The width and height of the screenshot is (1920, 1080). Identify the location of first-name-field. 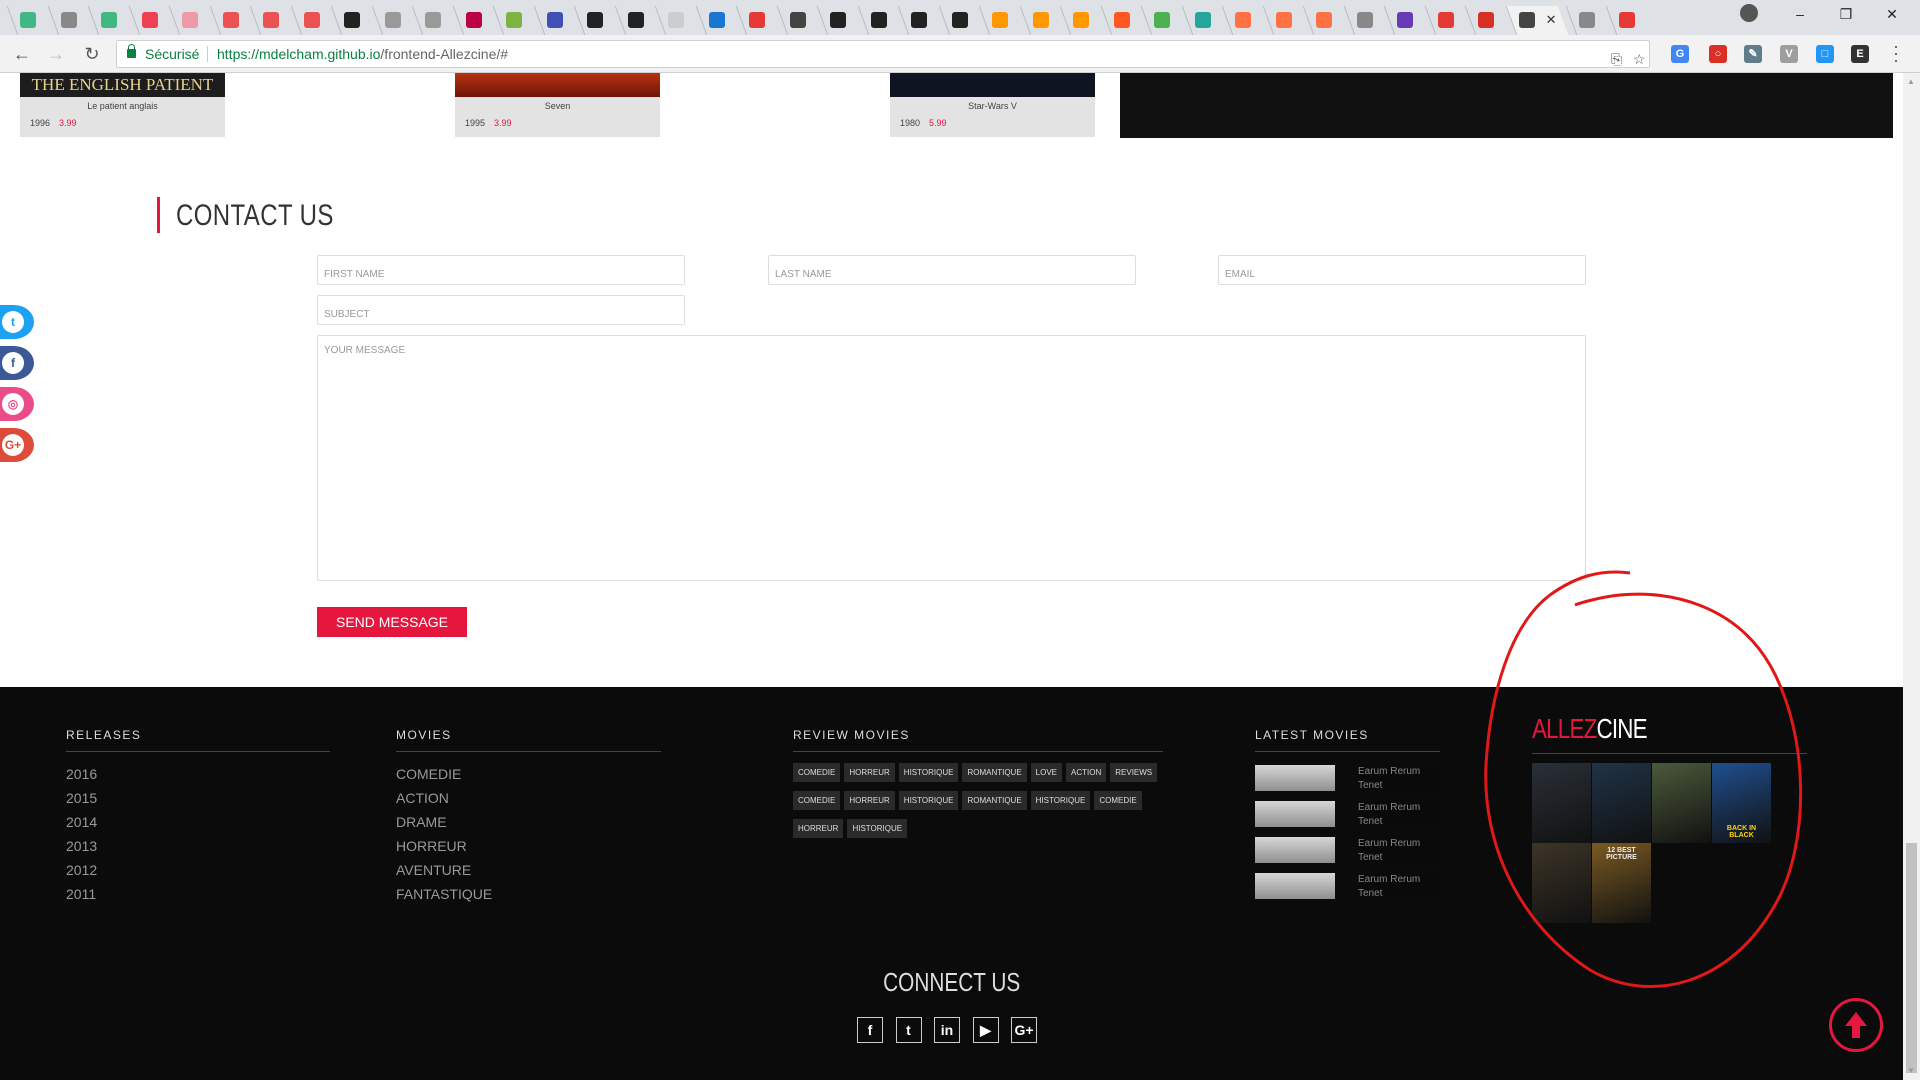
(501, 270).